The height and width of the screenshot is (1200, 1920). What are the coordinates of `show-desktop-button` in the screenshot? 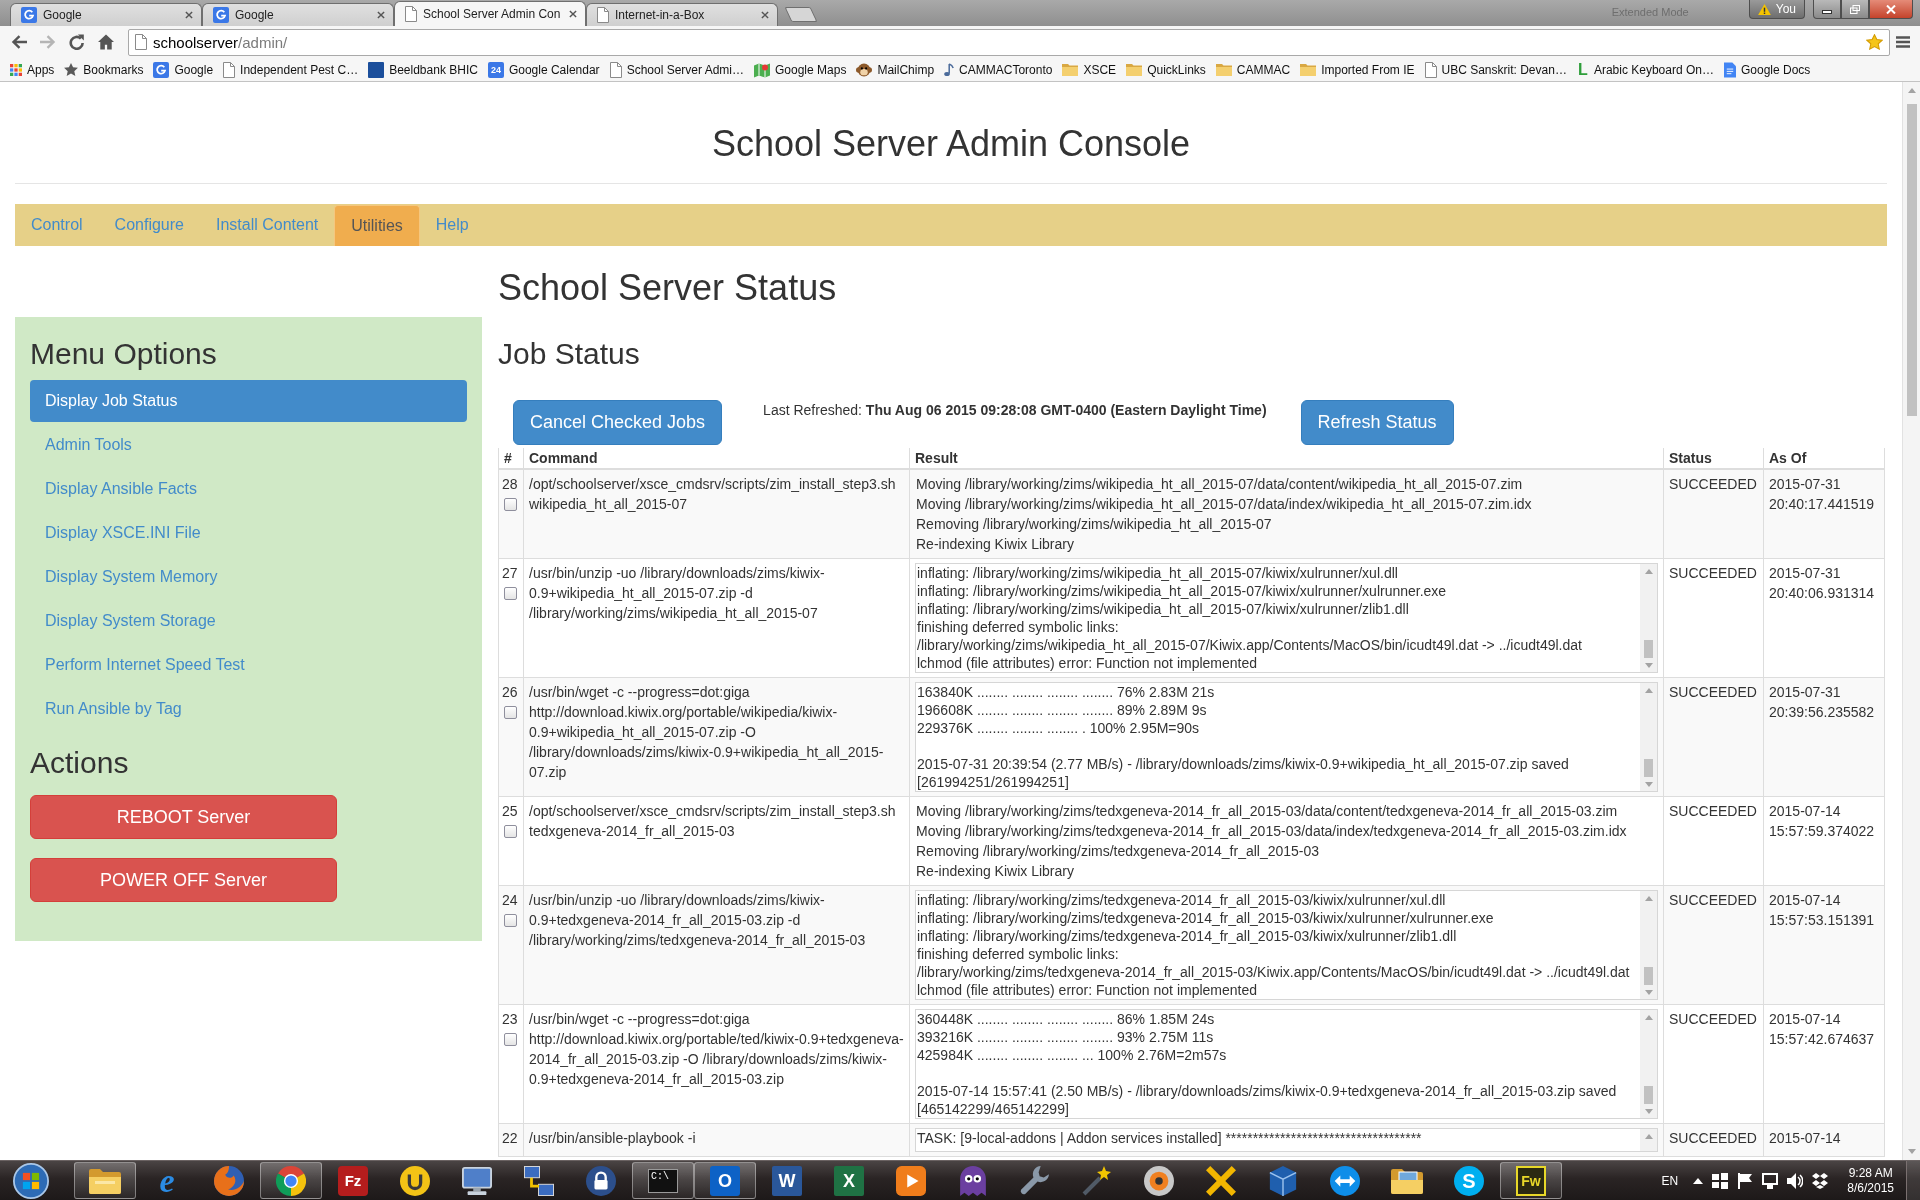 It's located at (1913, 1180).